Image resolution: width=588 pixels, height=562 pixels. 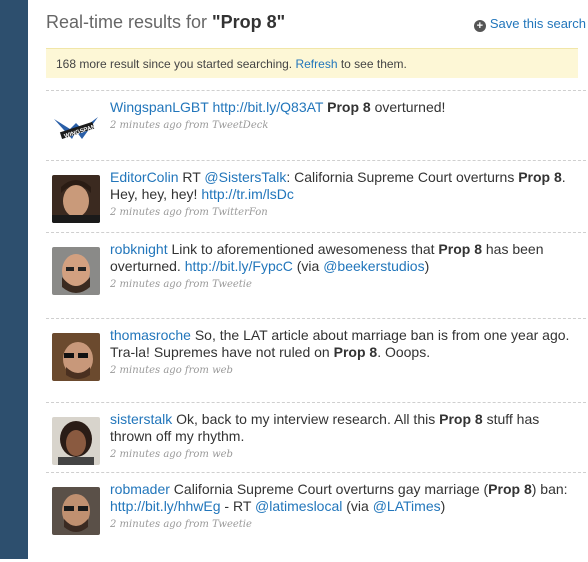 I want to click on tweet-timestamp: 2 minutes ago from TwitterFon, so click(x=189, y=212).